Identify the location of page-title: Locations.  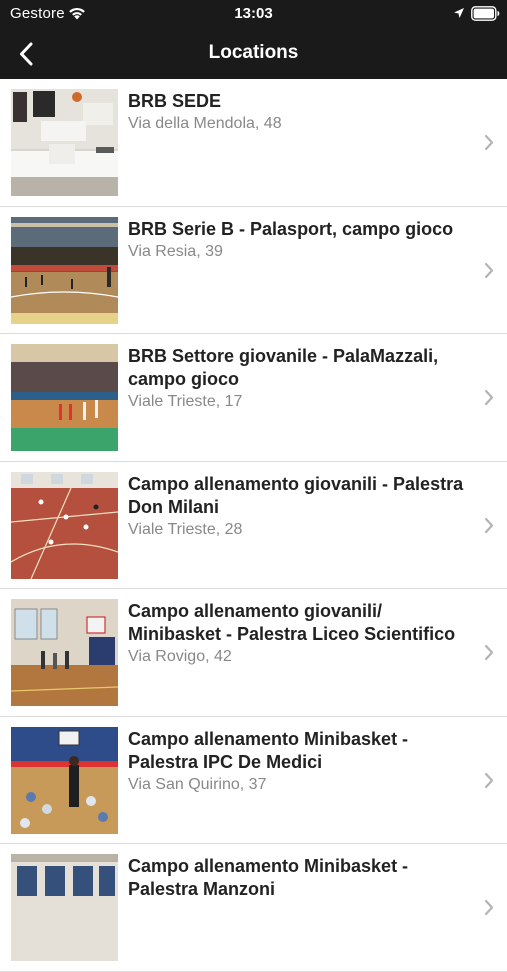
(253, 52).